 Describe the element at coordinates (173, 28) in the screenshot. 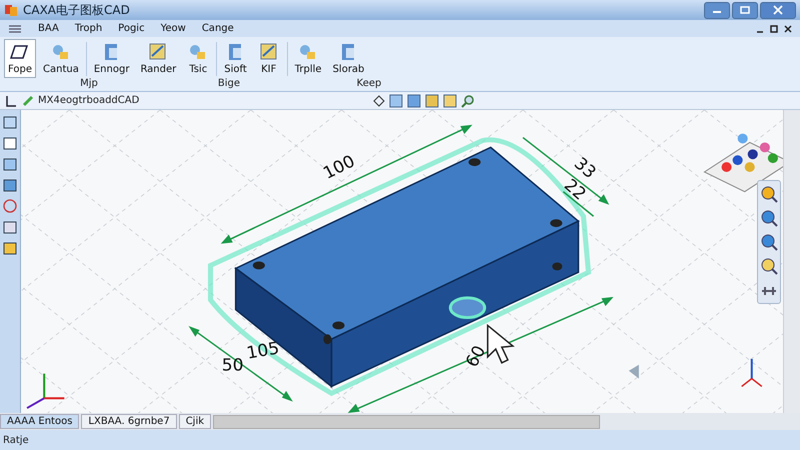

I see `menu-item: Yeow` at that location.